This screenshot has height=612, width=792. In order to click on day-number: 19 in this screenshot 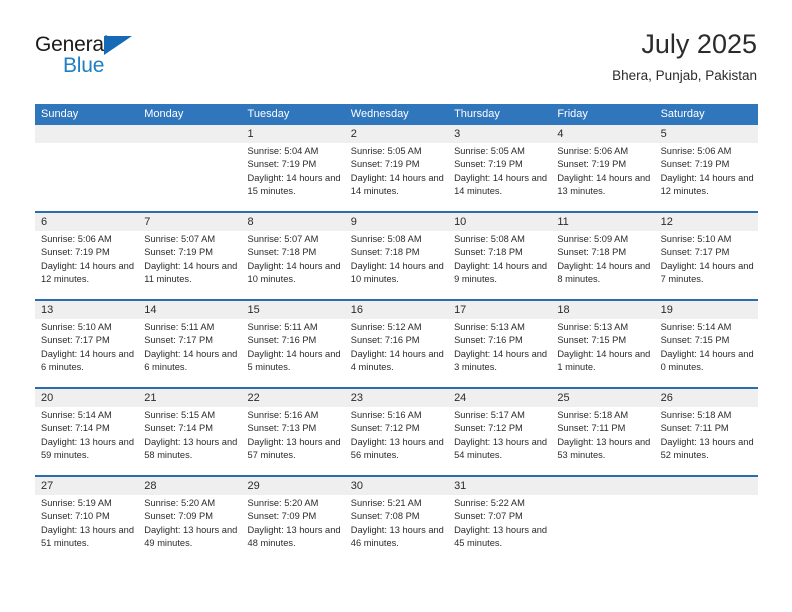, I will do `click(706, 310)`.